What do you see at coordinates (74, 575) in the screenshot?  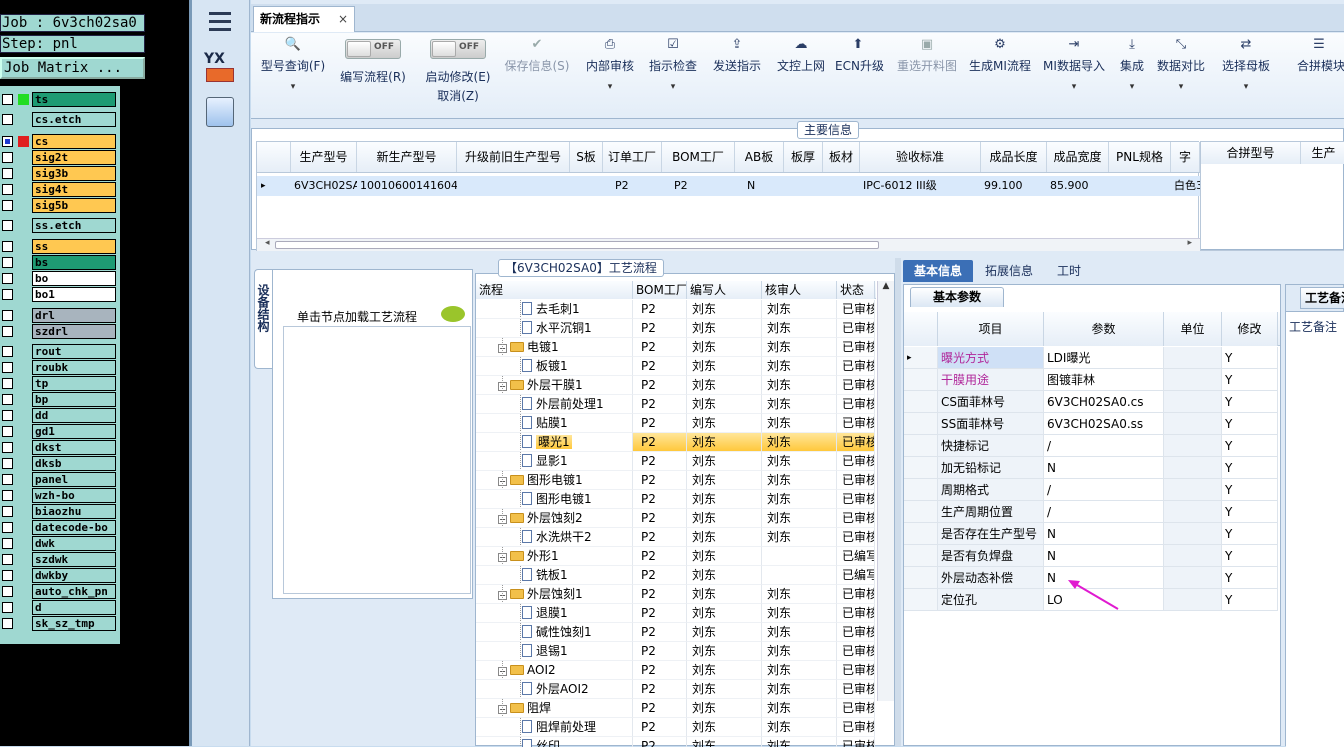 I see `layer-name: dwkby` at bounding box center [74, 575].